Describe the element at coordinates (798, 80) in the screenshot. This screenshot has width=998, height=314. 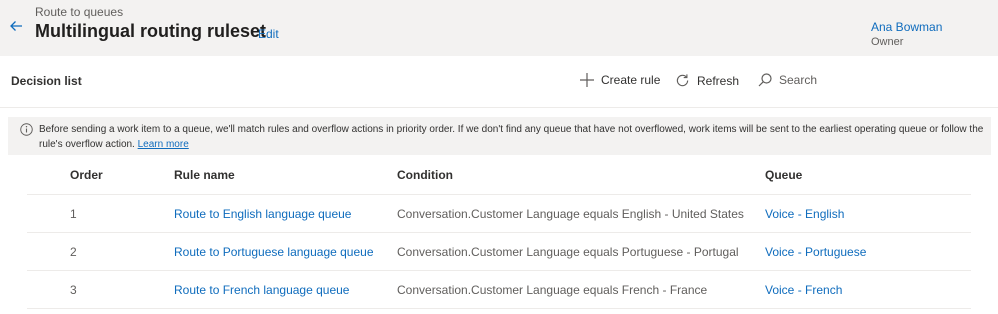
I see `search-placeholder: Search` at that location.